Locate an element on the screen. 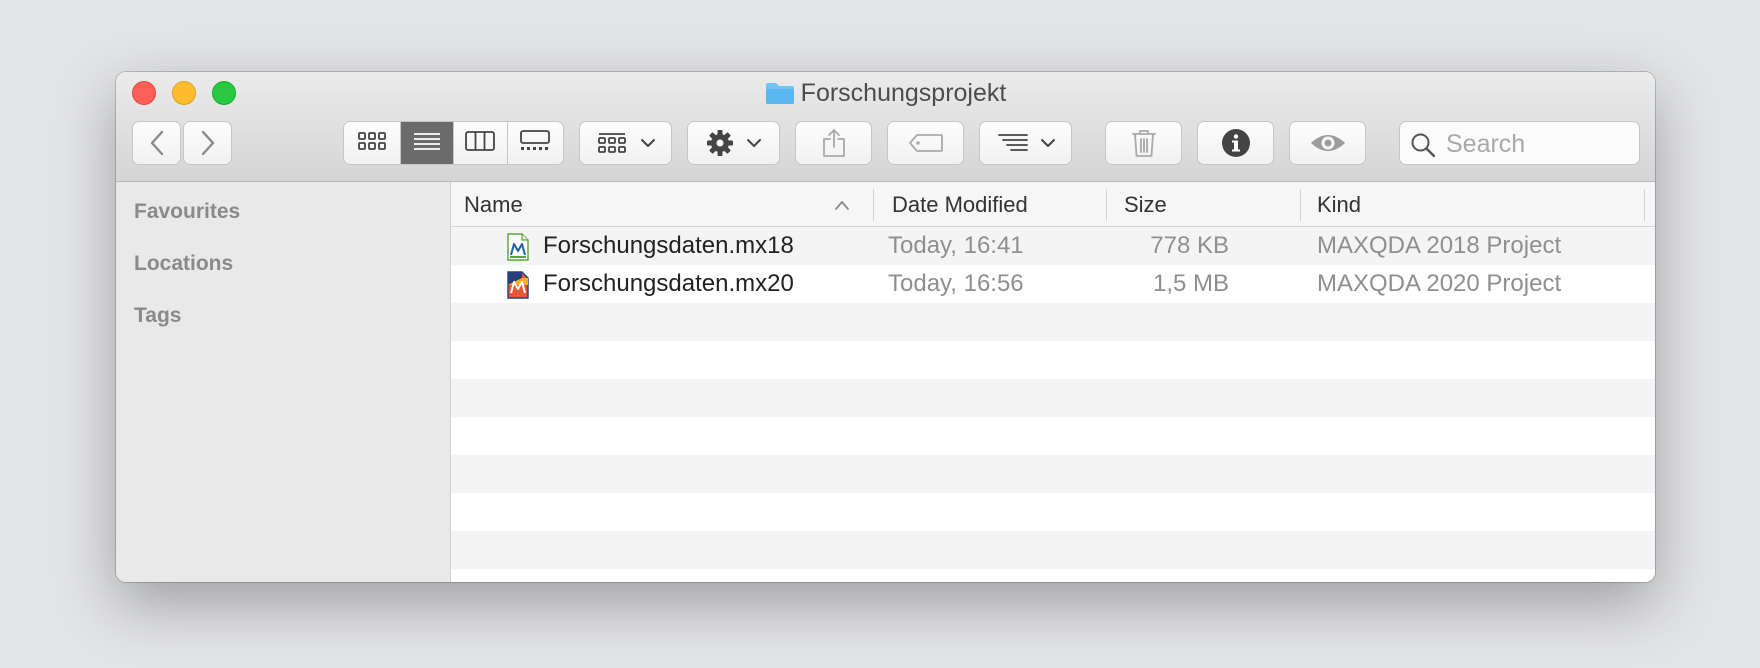  action-button is located at coordinates (733, 143).